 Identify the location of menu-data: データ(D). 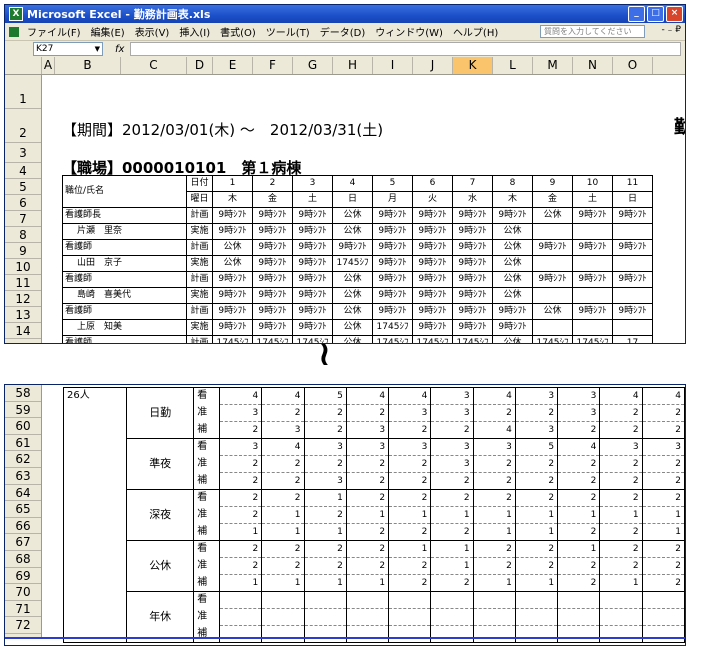
(343, 31).